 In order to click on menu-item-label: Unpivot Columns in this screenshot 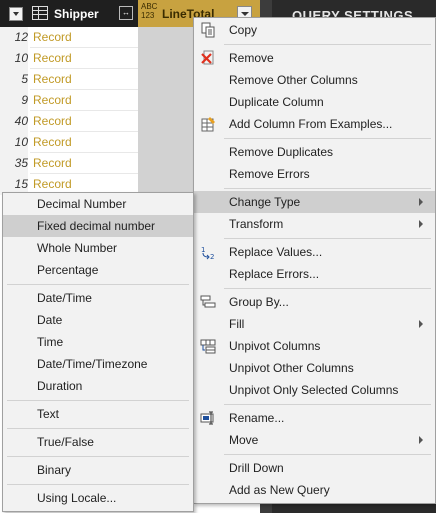, I will do `click(275, 346)`.